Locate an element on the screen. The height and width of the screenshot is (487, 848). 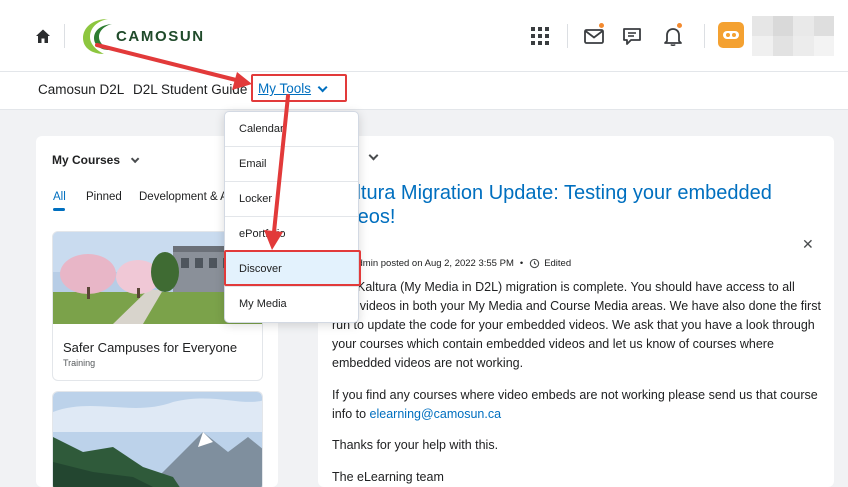
avatar-glasses-icon is located at coordinates (731, 35).